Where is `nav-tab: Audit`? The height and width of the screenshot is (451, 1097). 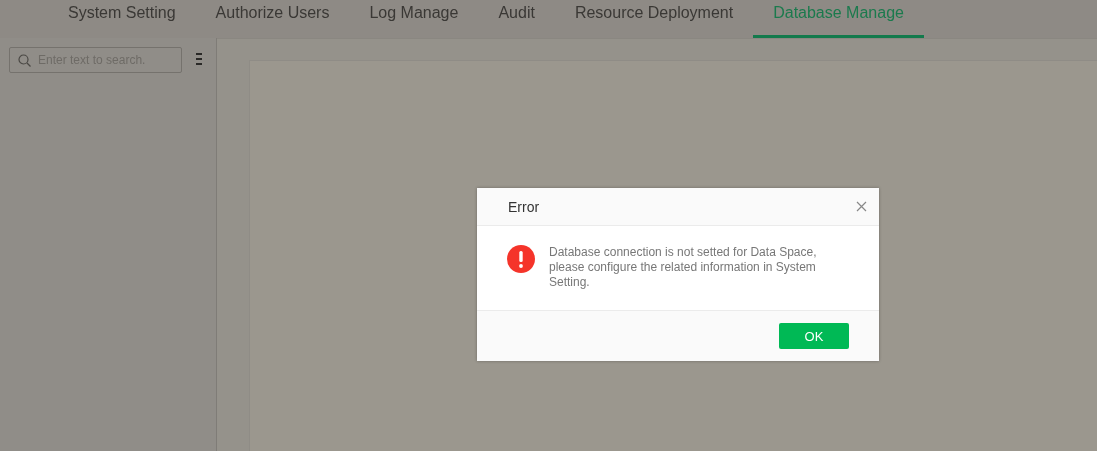 nav-tab: Audit is located at coordinates (516, 19).